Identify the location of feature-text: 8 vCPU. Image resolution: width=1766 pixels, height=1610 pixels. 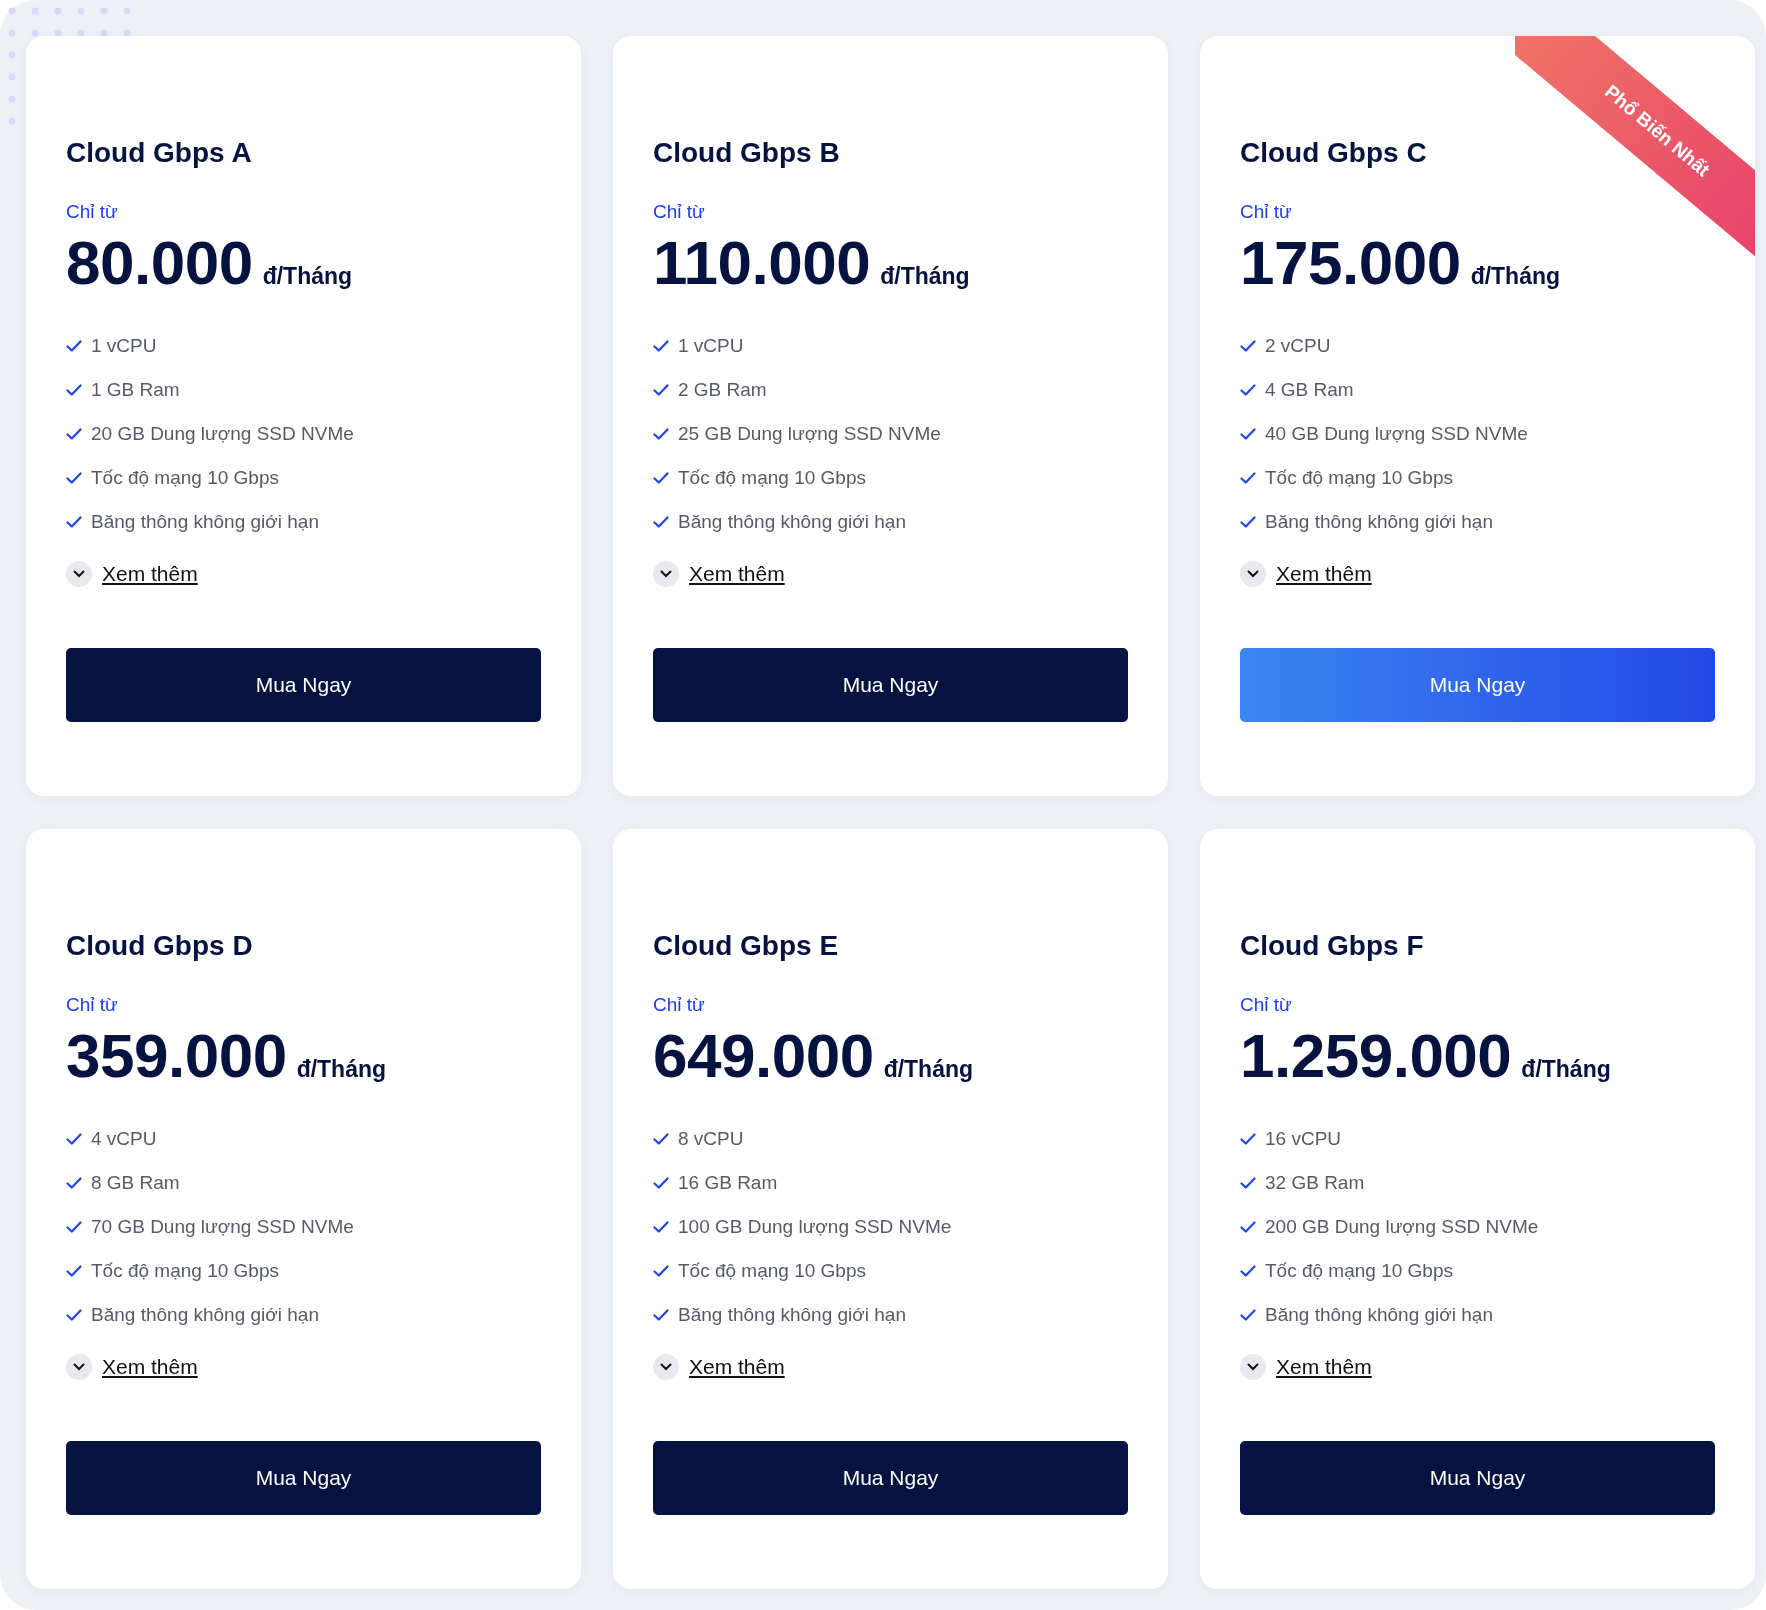
(711, 1138).